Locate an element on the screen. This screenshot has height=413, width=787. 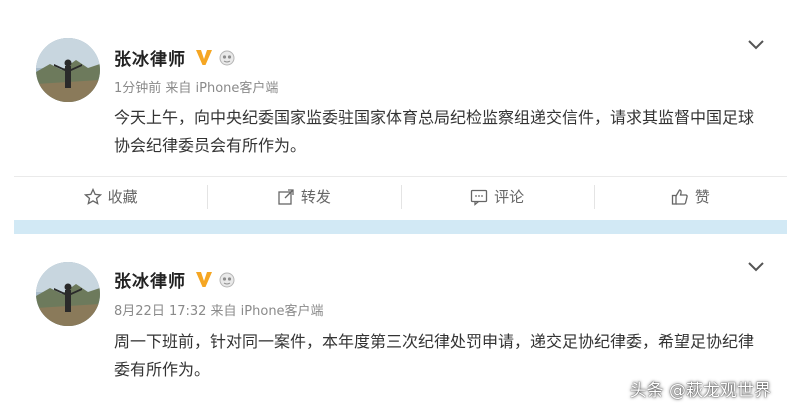
favorite-button: 收藏 is located at coordinates (110, 196).